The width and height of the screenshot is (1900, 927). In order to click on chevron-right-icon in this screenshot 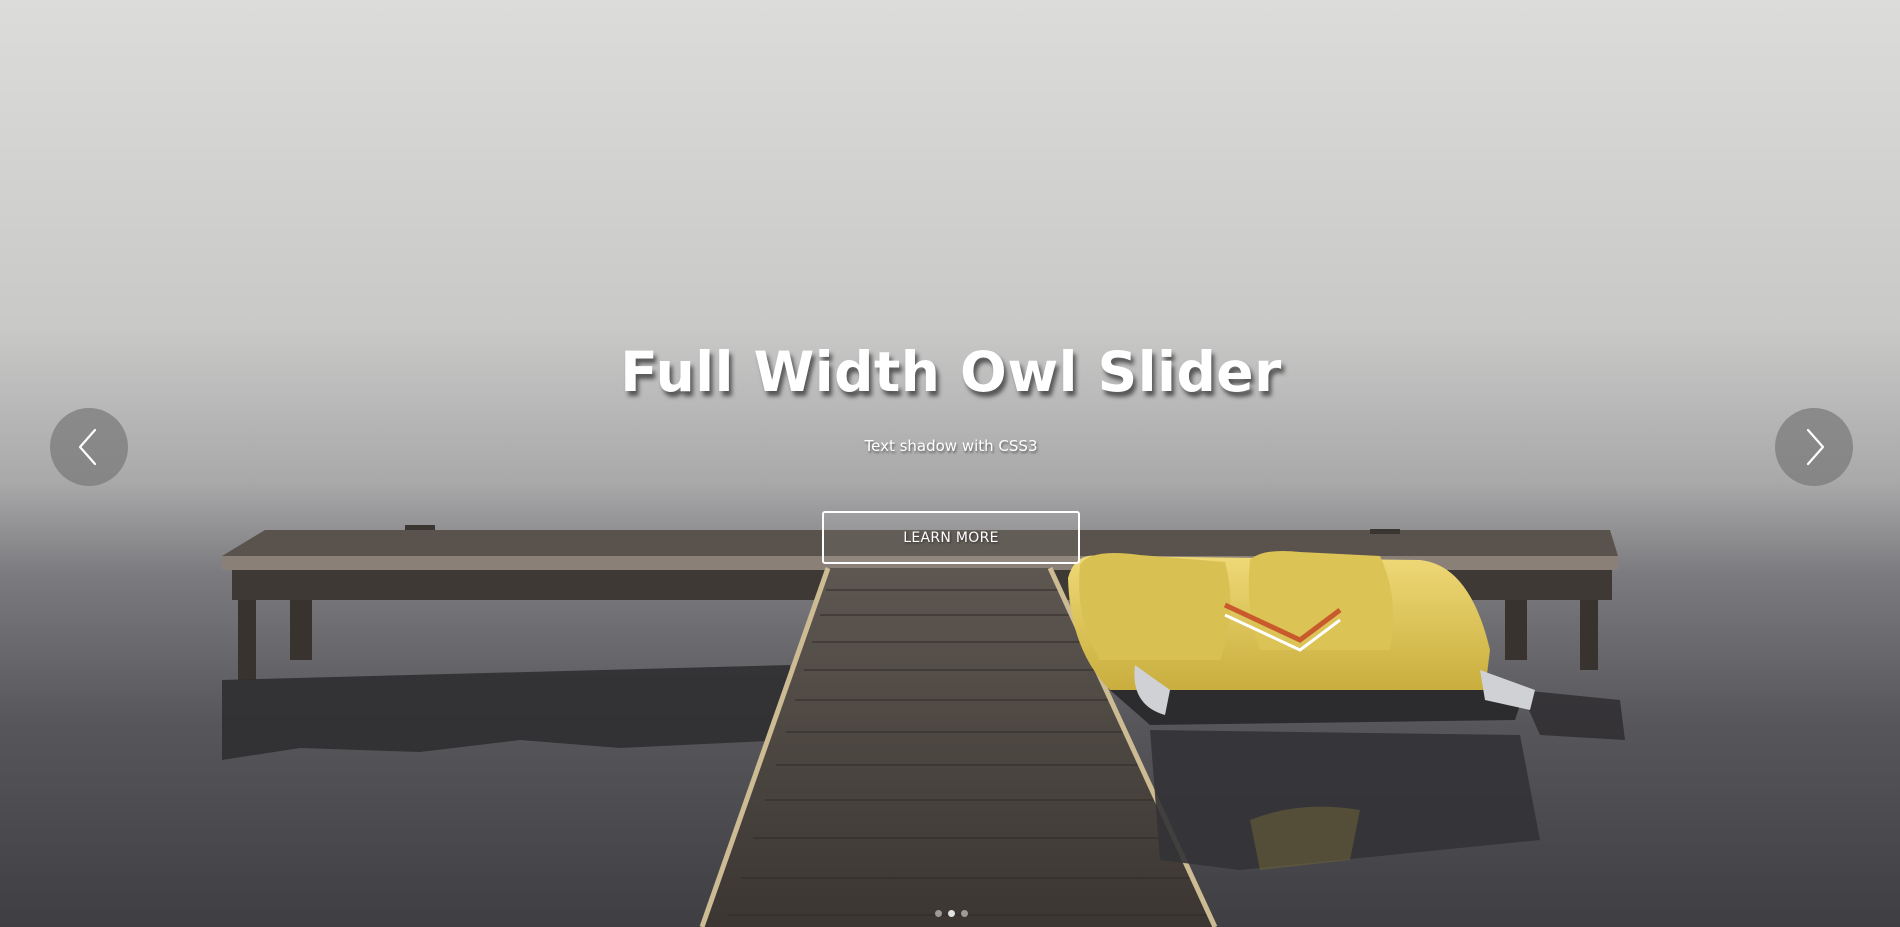, I will do `click(1815, 447)`.